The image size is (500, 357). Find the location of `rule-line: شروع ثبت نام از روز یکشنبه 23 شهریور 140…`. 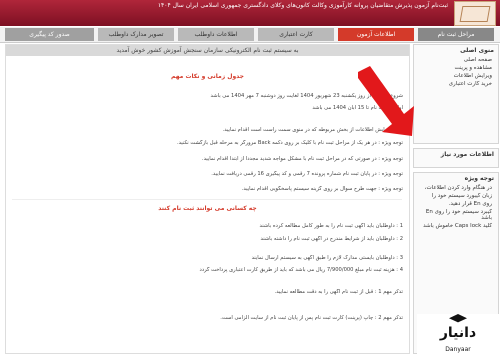

rule-line: شروع ثبت نام از روز یکشنبه 23 شهریور 140… is located at coordinates (306, 96).